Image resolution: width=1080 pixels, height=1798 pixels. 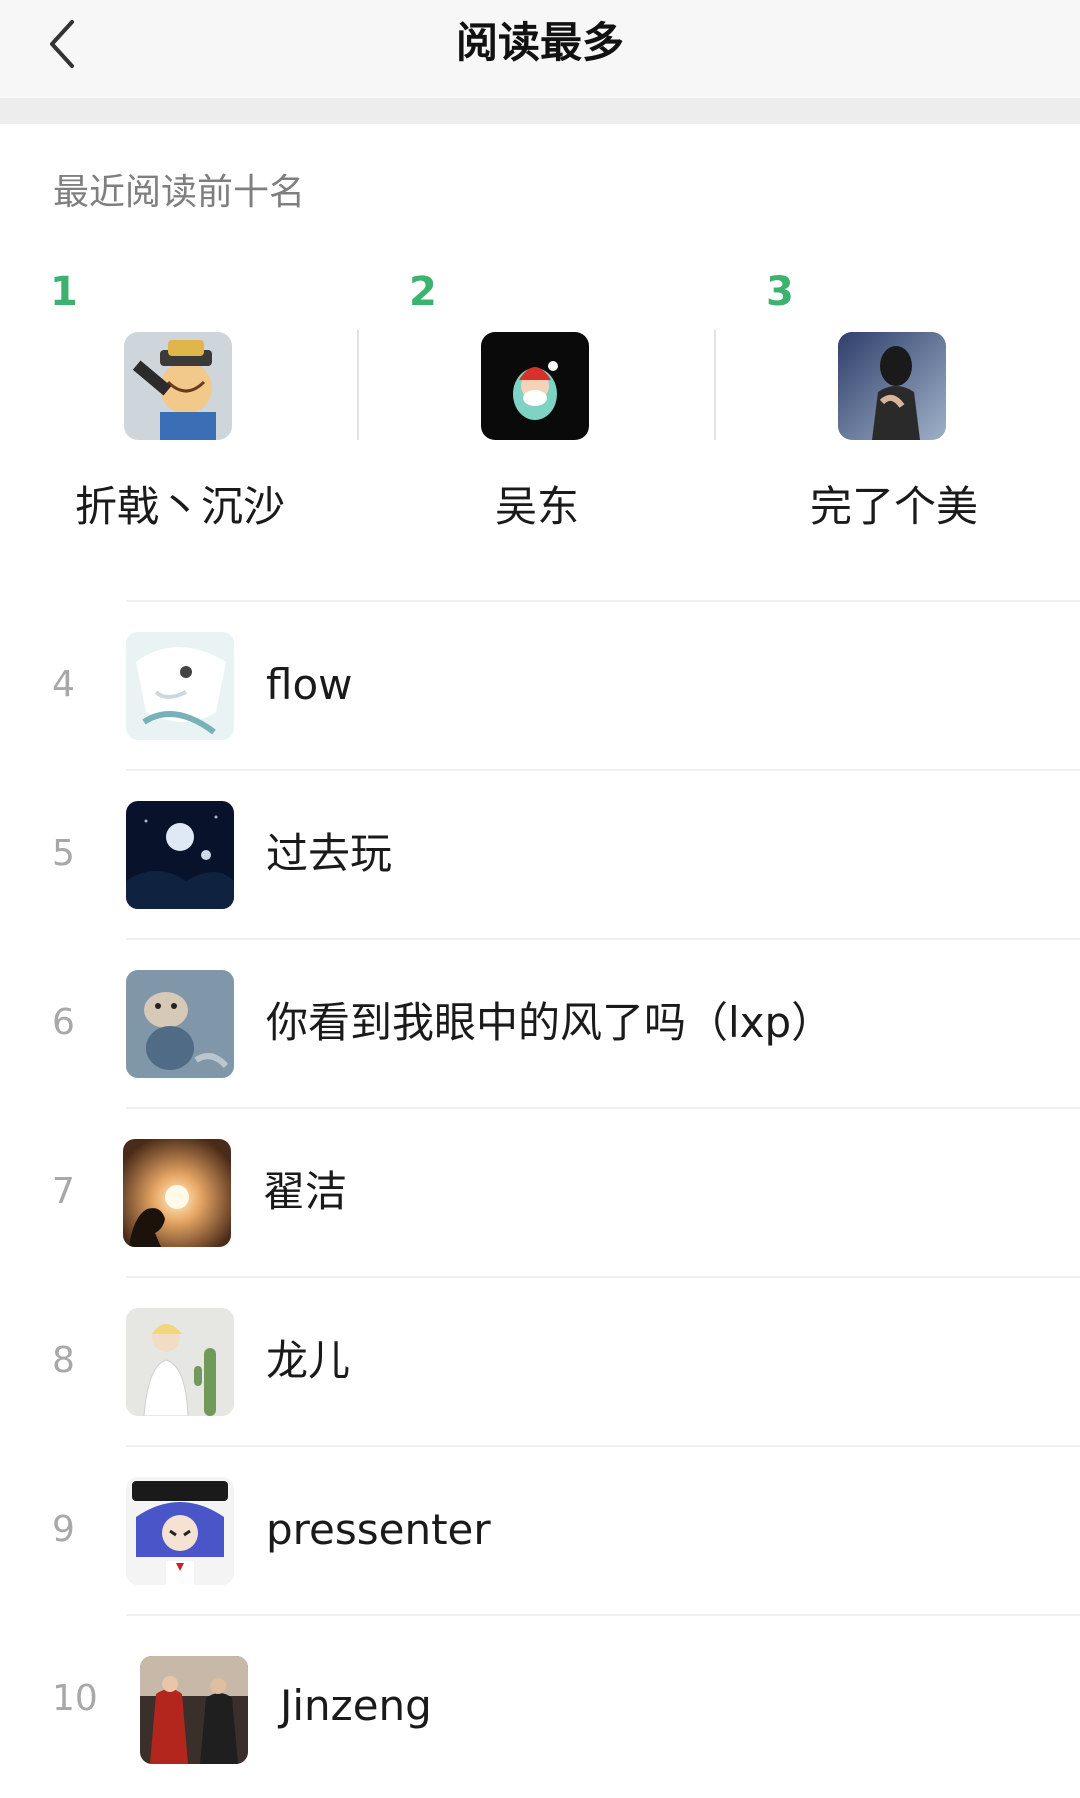 What do you see at coordinates (550, 1022) in the screenshot?
I see `reader-name: 你看到我眼中的风了吗（lxp）` at bounding box center [550, 1022].